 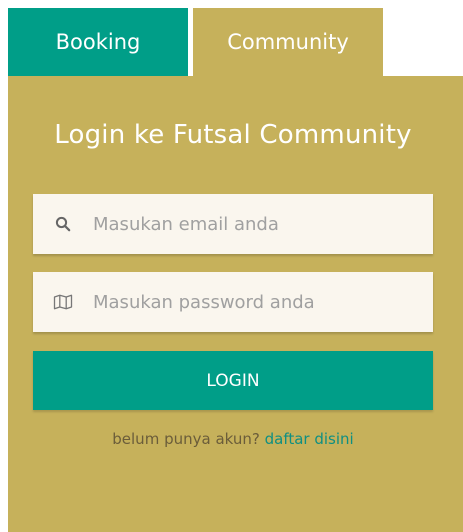 I want to click on map-icon, so click(x=63, y=302).